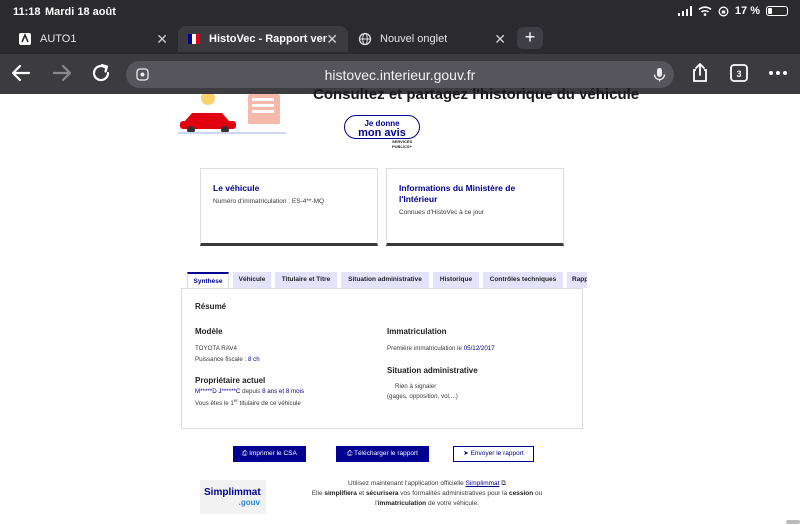 Image resolution: width=800 pixels, height=525 pixels. I want to click on je-donne-mon-avis-button: Je donne mon avis, so click(382, 127).